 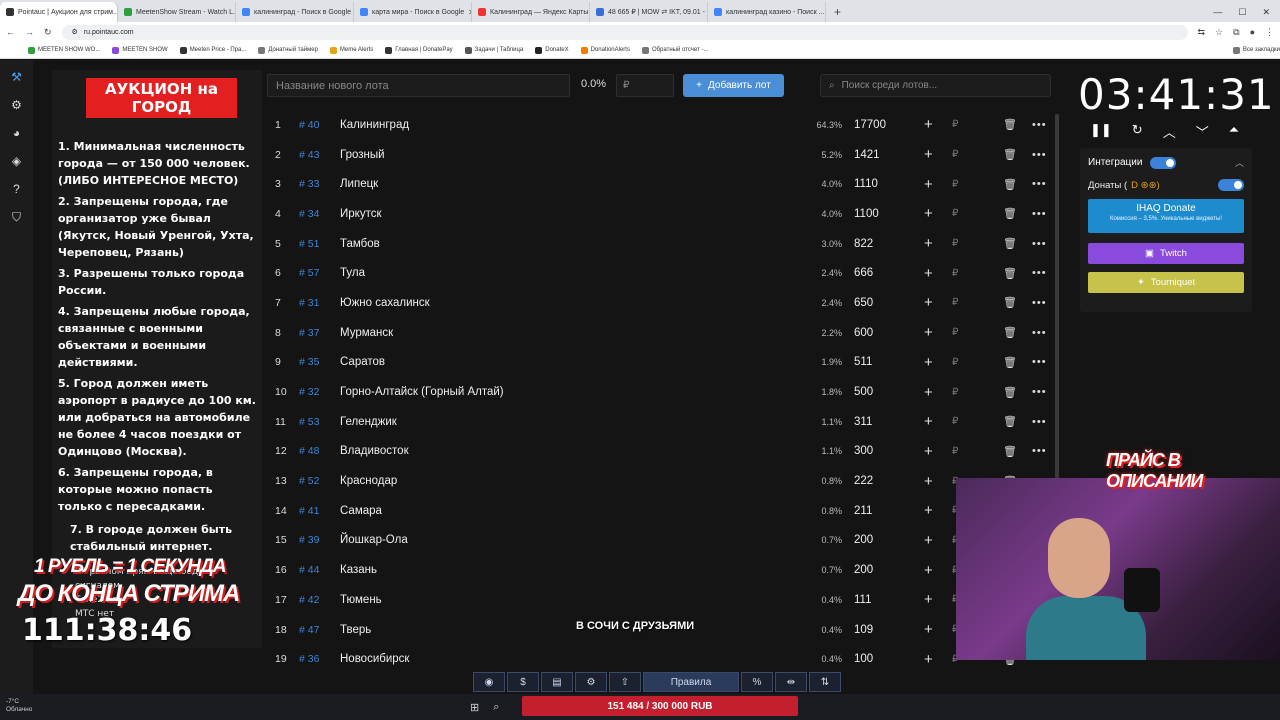 I want to click on reset-icon: ↻, so click(x=1137, y=131).